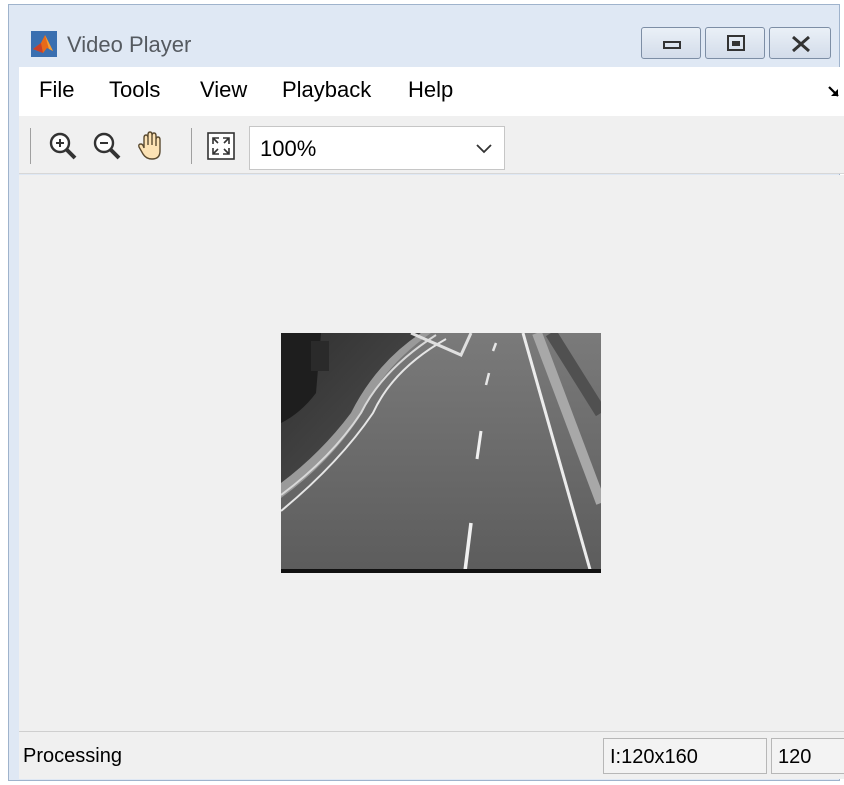 This screenshot has width=844, height=785. What do you see at coordinates (377, 148) in the screenshot?
I see `zoom-level-dropdown: 100%` at bounding box center [377, 148].